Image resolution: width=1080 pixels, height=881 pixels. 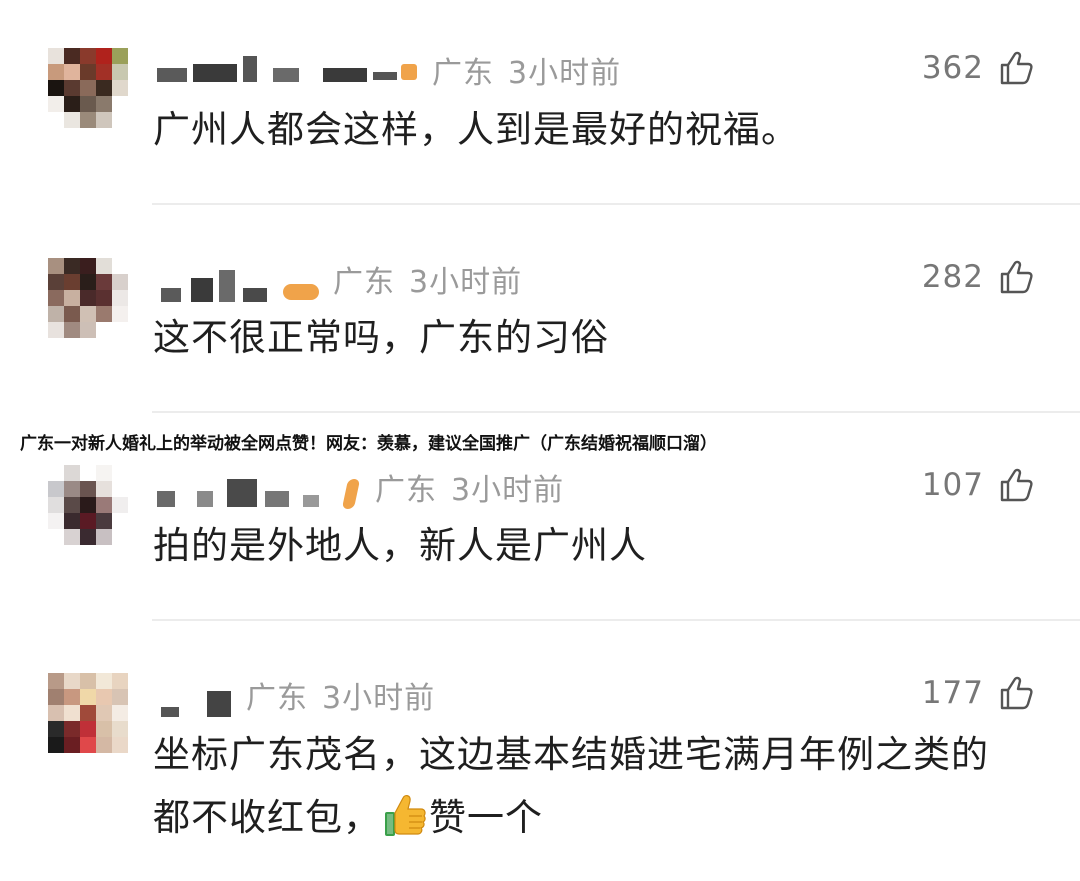 What do you see at coordinates (267, 817) in the screenshot?
I see `comment-text-part: 都不收红包，` at bounding box center [267, 817].